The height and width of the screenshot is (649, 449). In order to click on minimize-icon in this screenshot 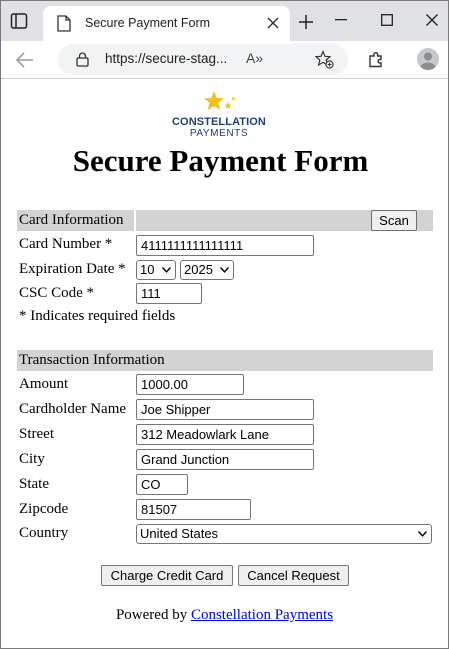, I will do `click(341, 20)`.